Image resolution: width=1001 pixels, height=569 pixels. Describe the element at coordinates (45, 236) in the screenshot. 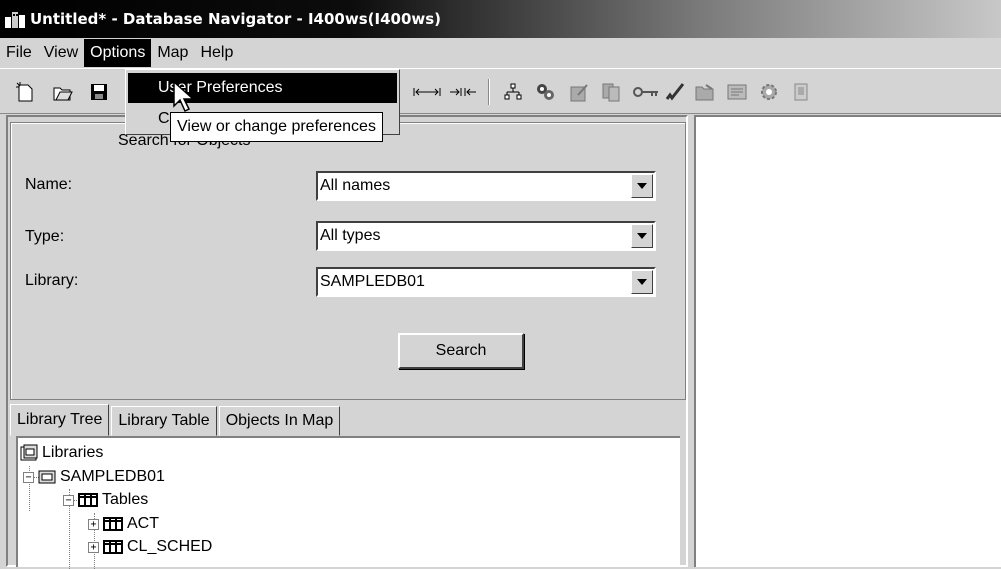

I see `type-label: Type:` at that location.